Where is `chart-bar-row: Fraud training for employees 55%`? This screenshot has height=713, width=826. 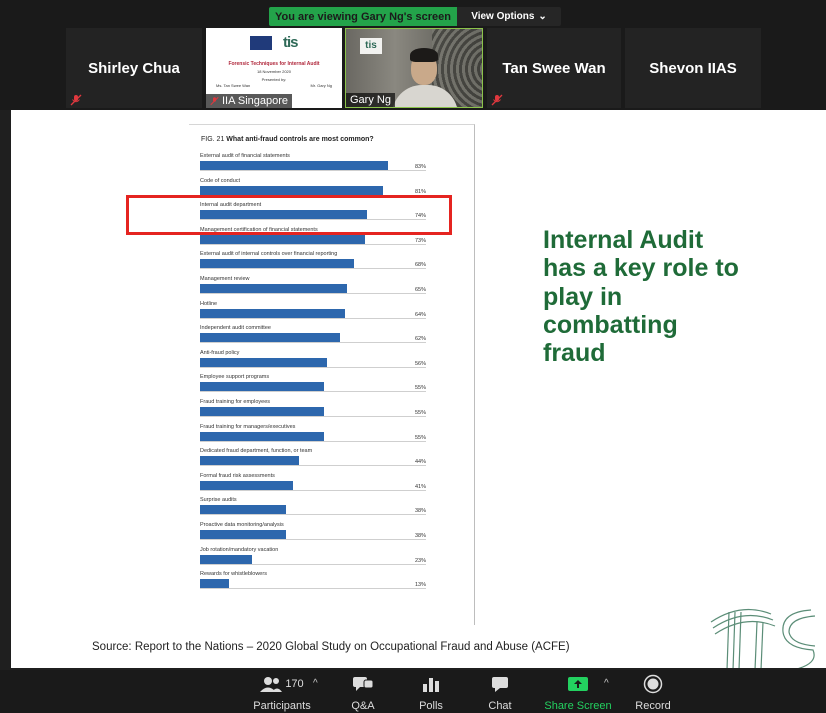 chart-bar-row: Fraud training for employees 55% is located at coordinates (313, 411).